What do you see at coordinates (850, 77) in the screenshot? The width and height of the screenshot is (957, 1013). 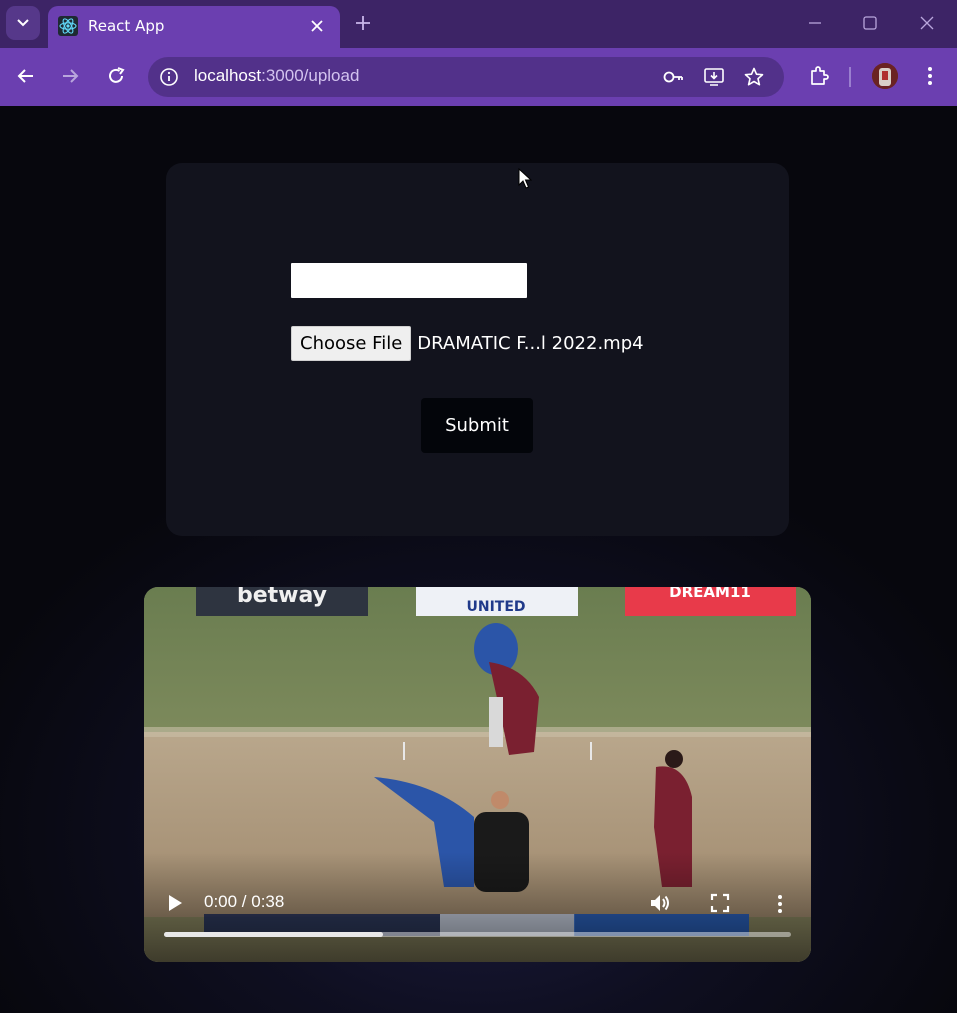 I see `toolbar-divider` at bounding box center [850, 77].